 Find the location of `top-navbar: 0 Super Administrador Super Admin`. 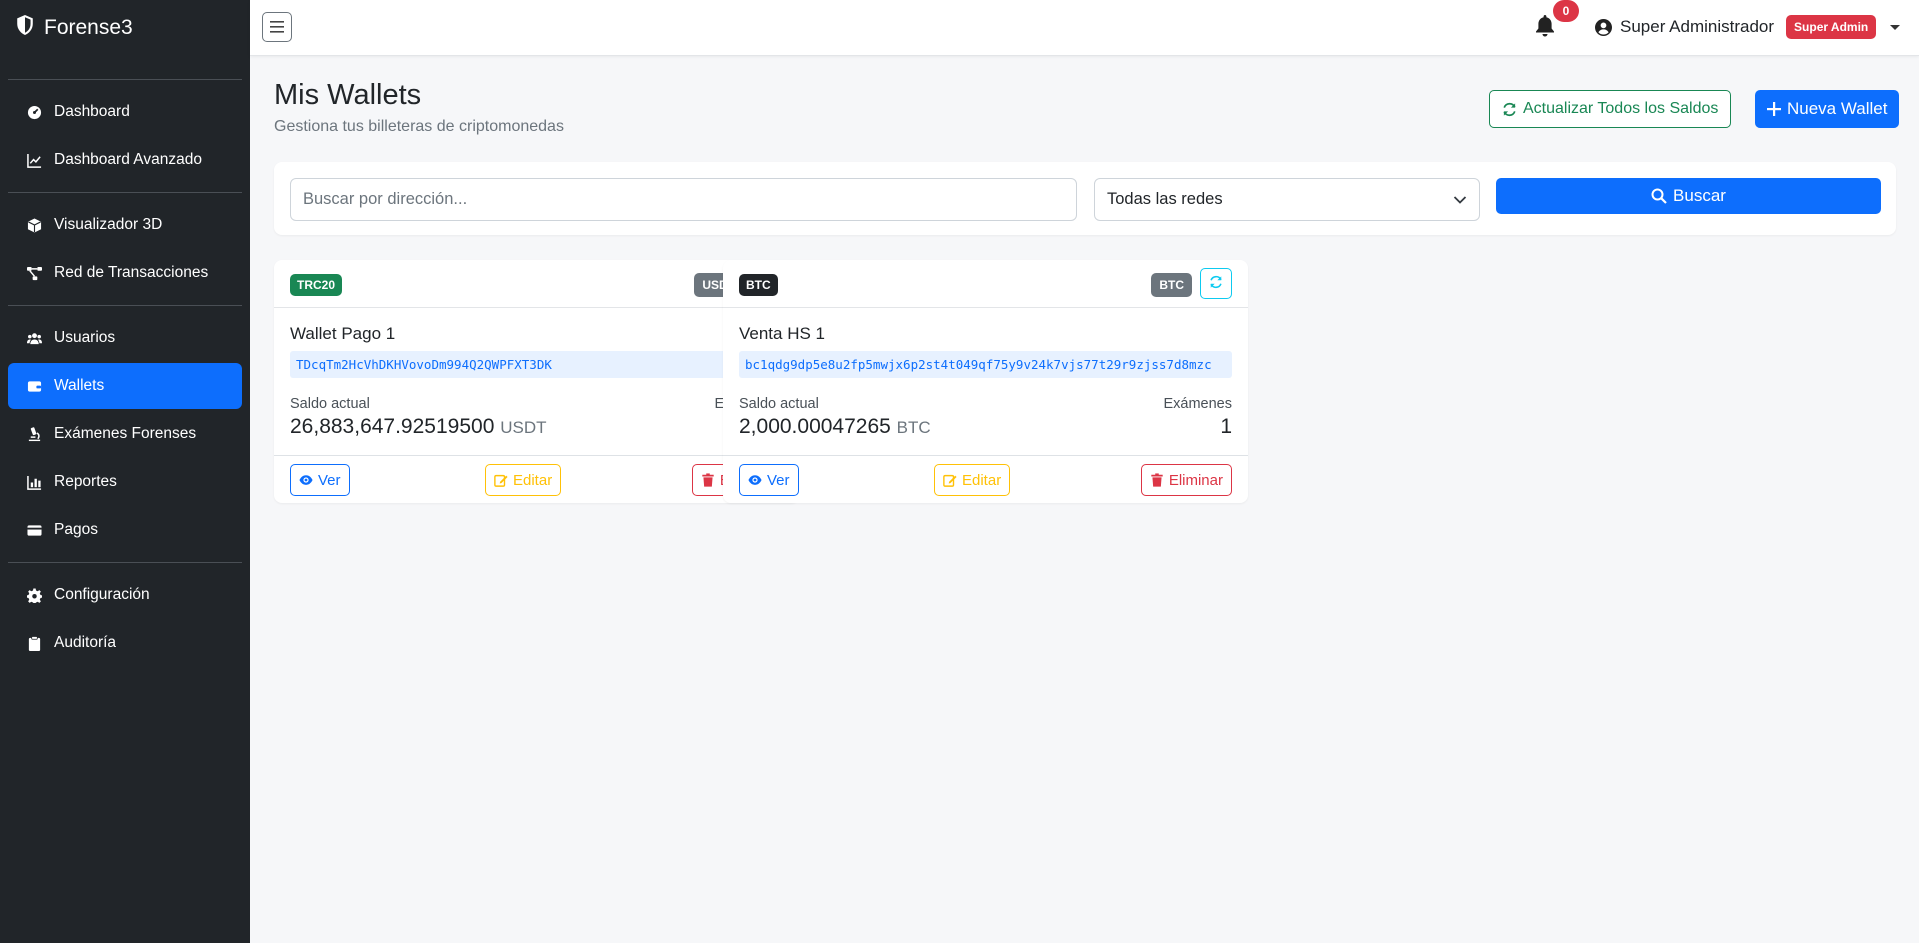

top-navbar: 0 Super Administrador Super Admin is located at coordinates (1084, 28).